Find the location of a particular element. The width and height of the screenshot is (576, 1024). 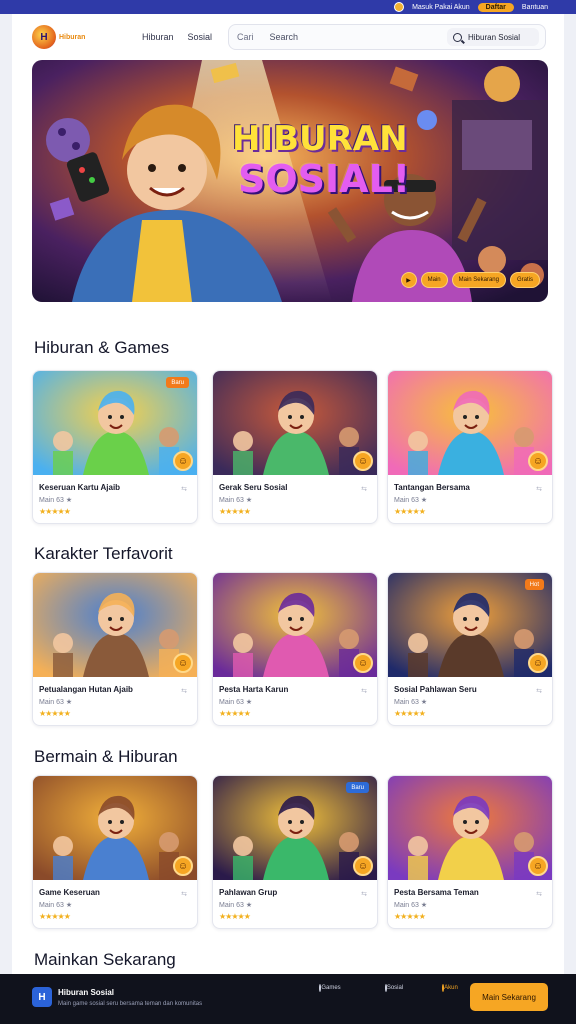

hero-title: HIBURAN SOSIAL! is located at coordinates (321, 160).